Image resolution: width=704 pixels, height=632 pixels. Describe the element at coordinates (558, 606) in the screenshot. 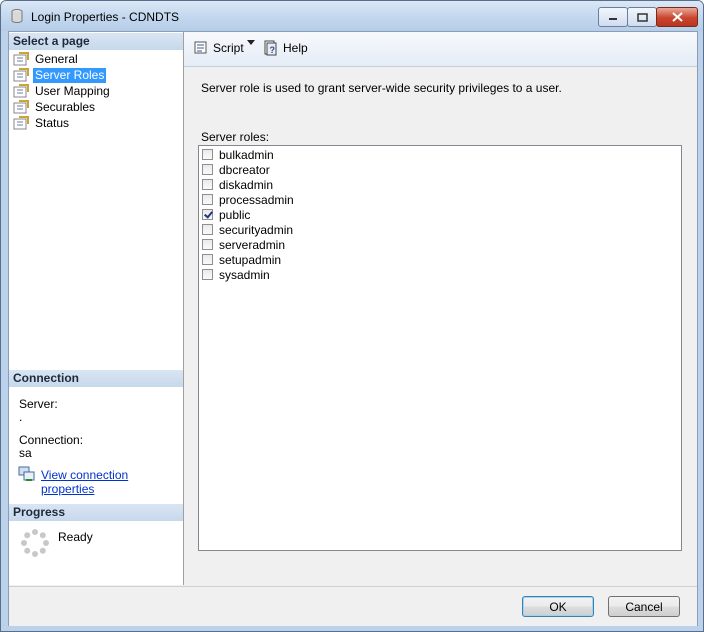

I see `ok-button: OK` at that location.